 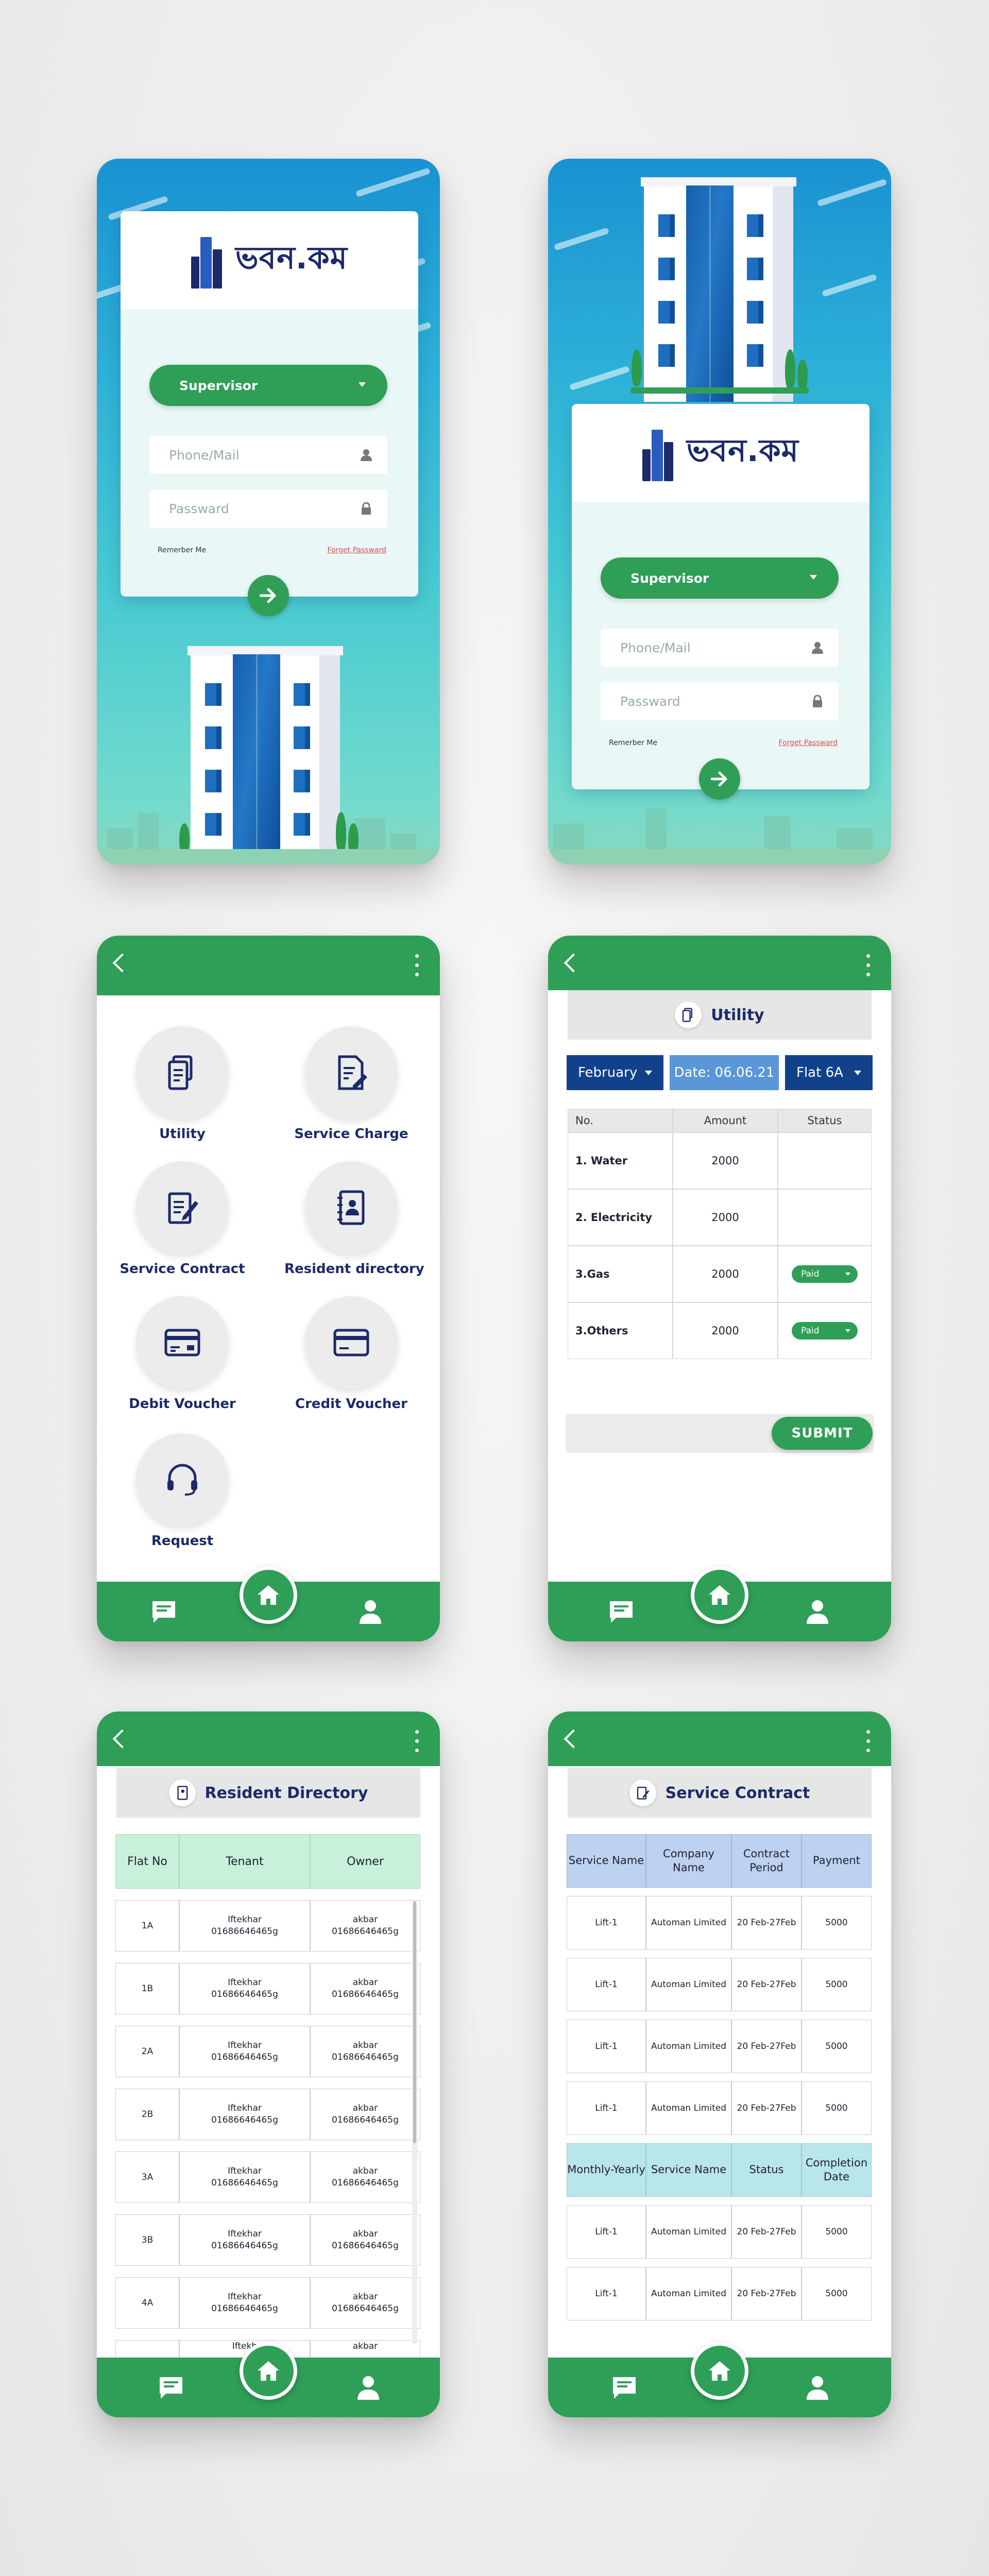 I want to click on table-cell: 2B, so click(x=147, y=2114).